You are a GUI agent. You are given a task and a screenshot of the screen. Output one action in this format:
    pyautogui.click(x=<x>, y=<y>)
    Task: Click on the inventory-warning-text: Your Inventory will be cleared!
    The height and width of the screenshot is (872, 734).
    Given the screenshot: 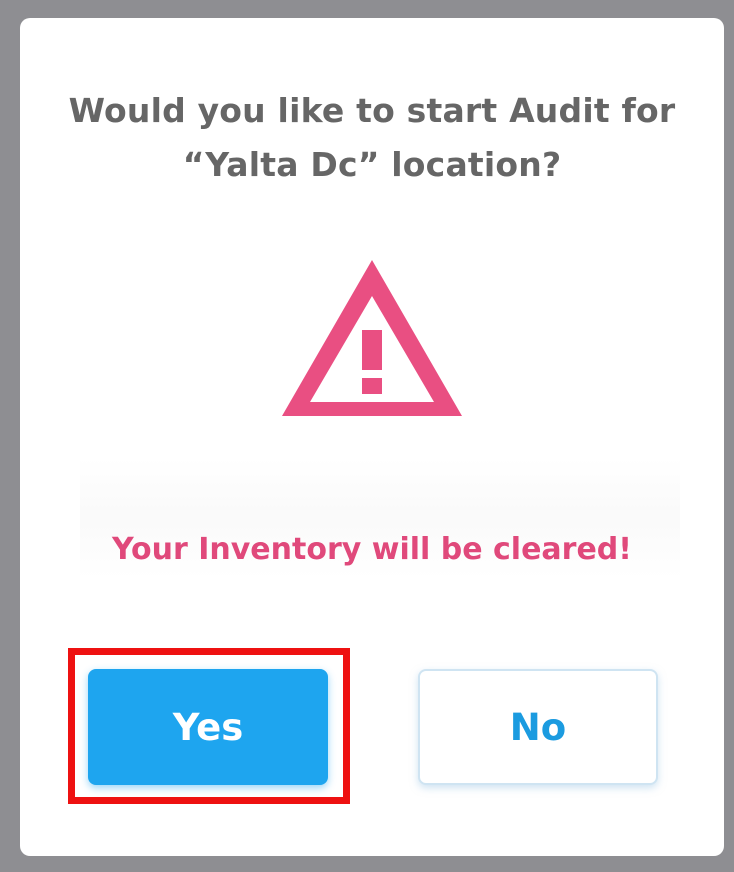 What is the action you would take?
    pyautogui.click(x=372, y=549)
    